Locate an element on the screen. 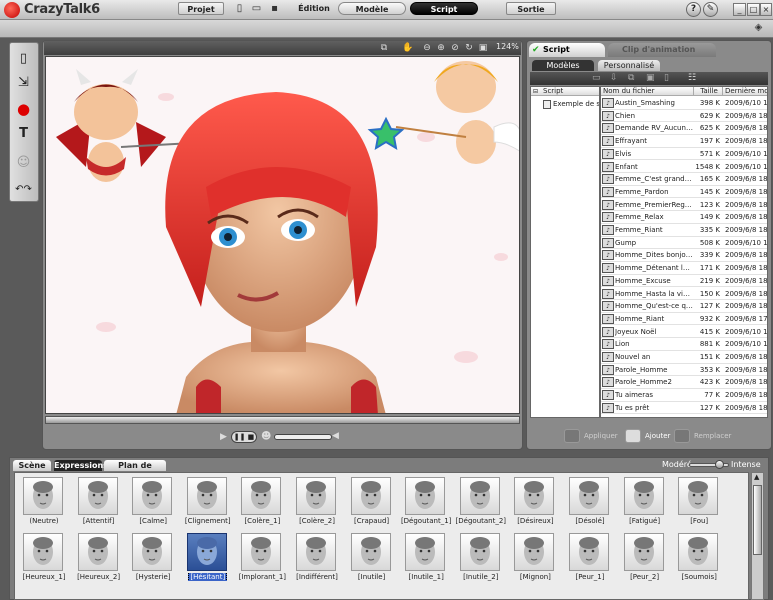  file-row: ♪Femme_C'est grandiose ! 165 K 2009/6/8 18 is located at coordinates (684, 179).